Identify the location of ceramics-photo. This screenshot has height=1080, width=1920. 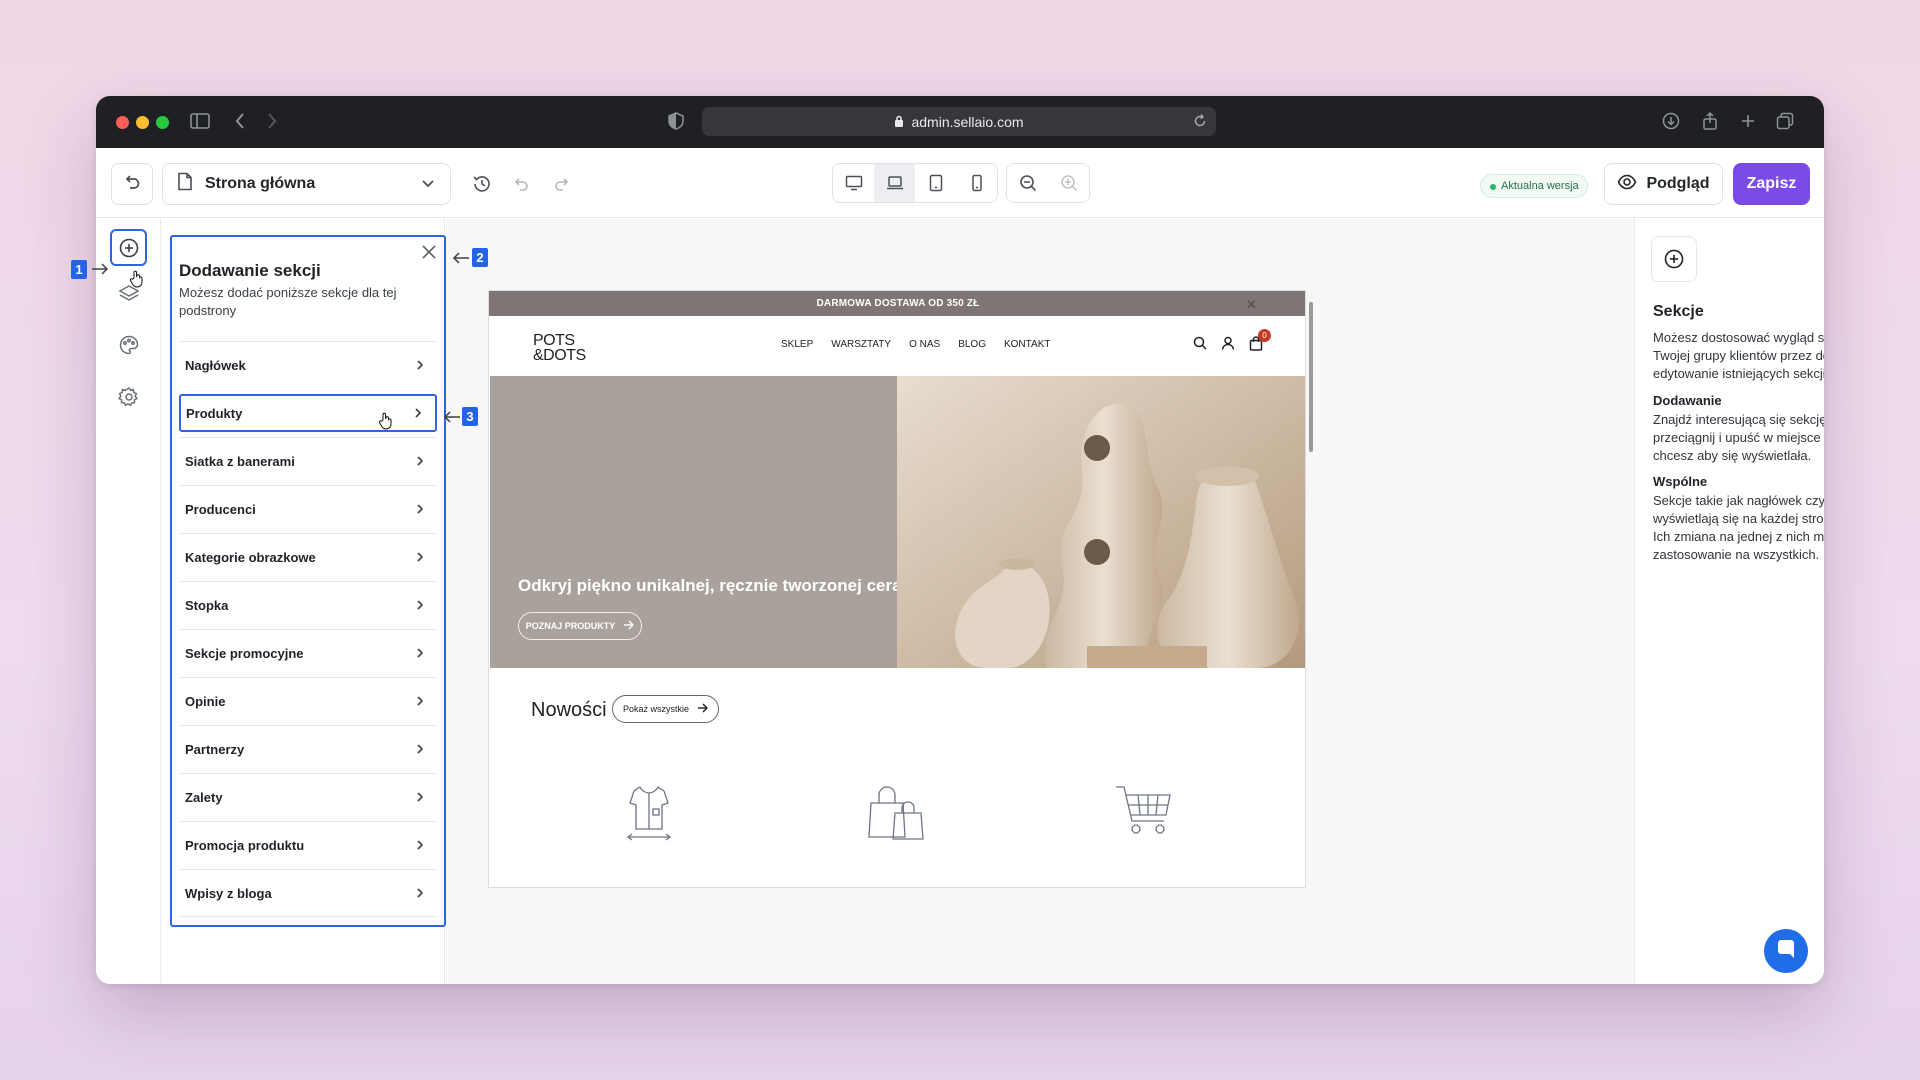
(1101, 522).